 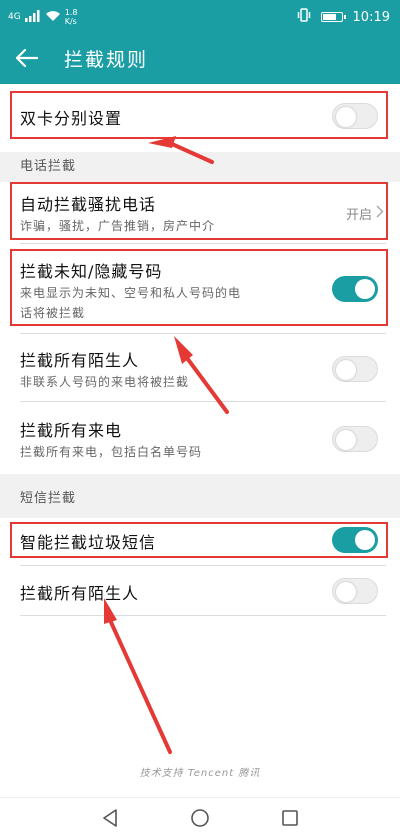 What do you see at coordinates (53, 17) in the screenshot?
I see `wifi-icon` at bounding box center [53, 17].